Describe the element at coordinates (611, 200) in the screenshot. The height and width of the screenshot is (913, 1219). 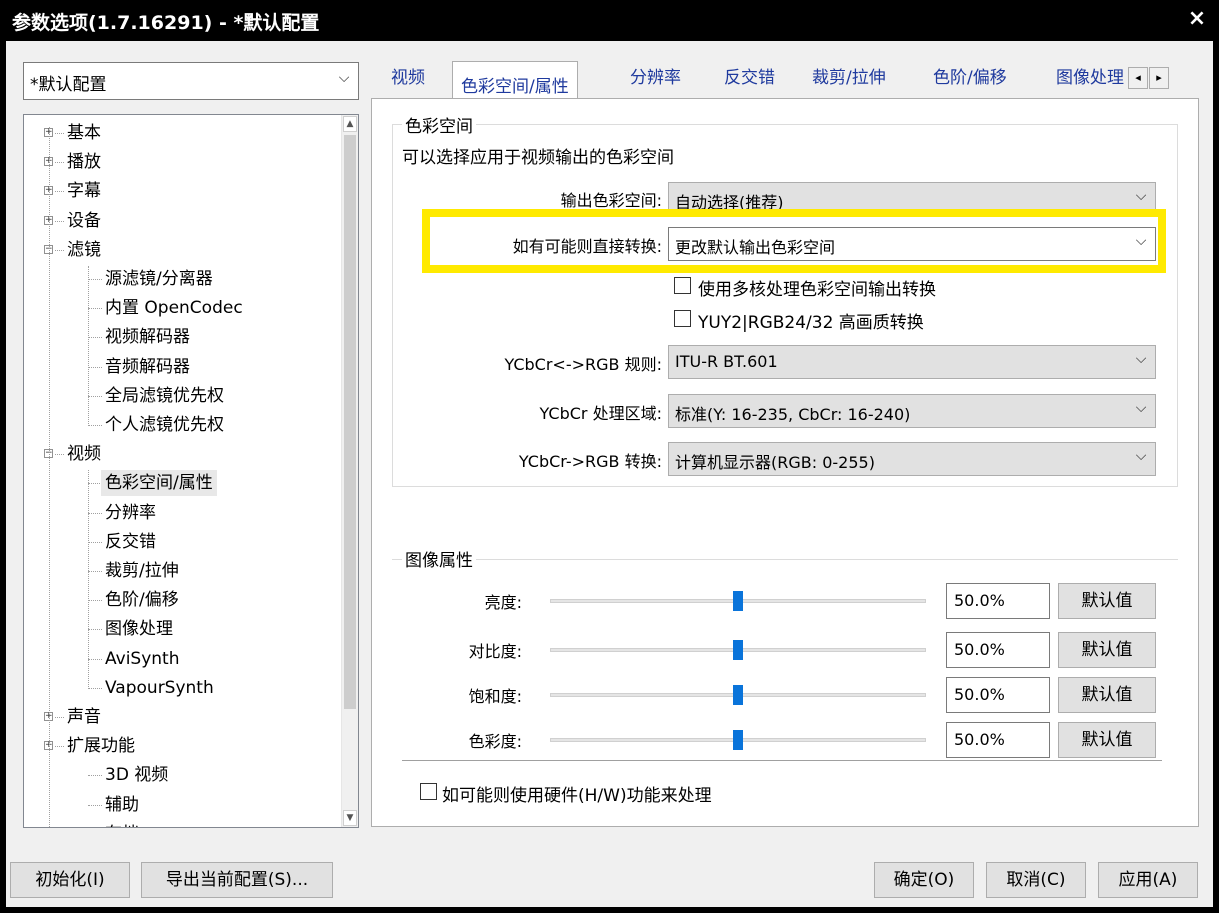
I see `output-colorspace-label: 输出色彩空间:` at that location.